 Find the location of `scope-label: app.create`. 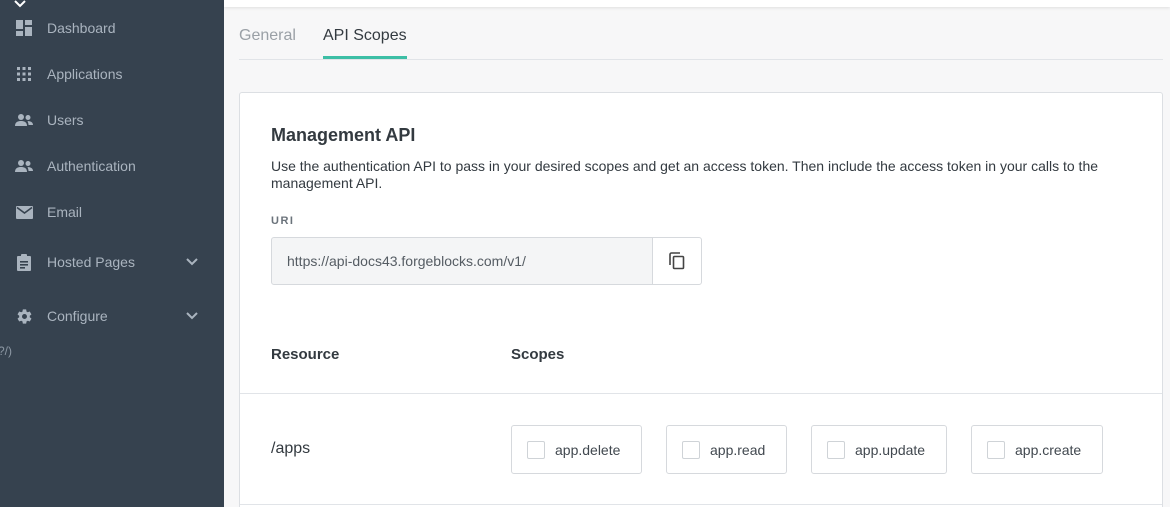

scope-label: app.create is located at coordinates (1048, 450).